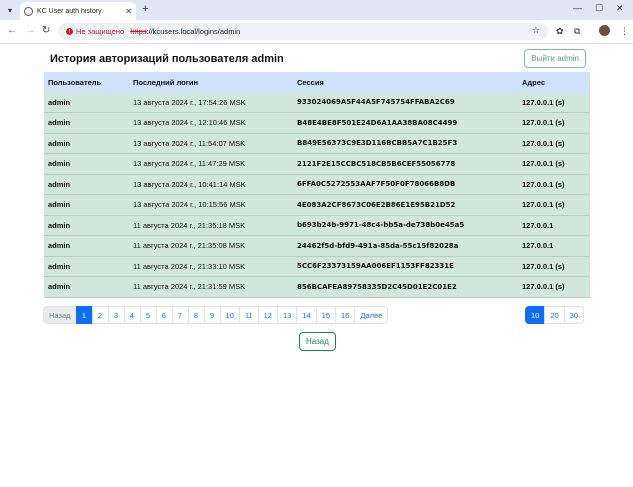 The height and width of the screenshot is (487, 633). What do you see at coordinates (189, 246) in the screenshot?
I see `cell-last-login: 11 августа 2024 г., 21:35:08 MSK` at bounding box center [189, 246].